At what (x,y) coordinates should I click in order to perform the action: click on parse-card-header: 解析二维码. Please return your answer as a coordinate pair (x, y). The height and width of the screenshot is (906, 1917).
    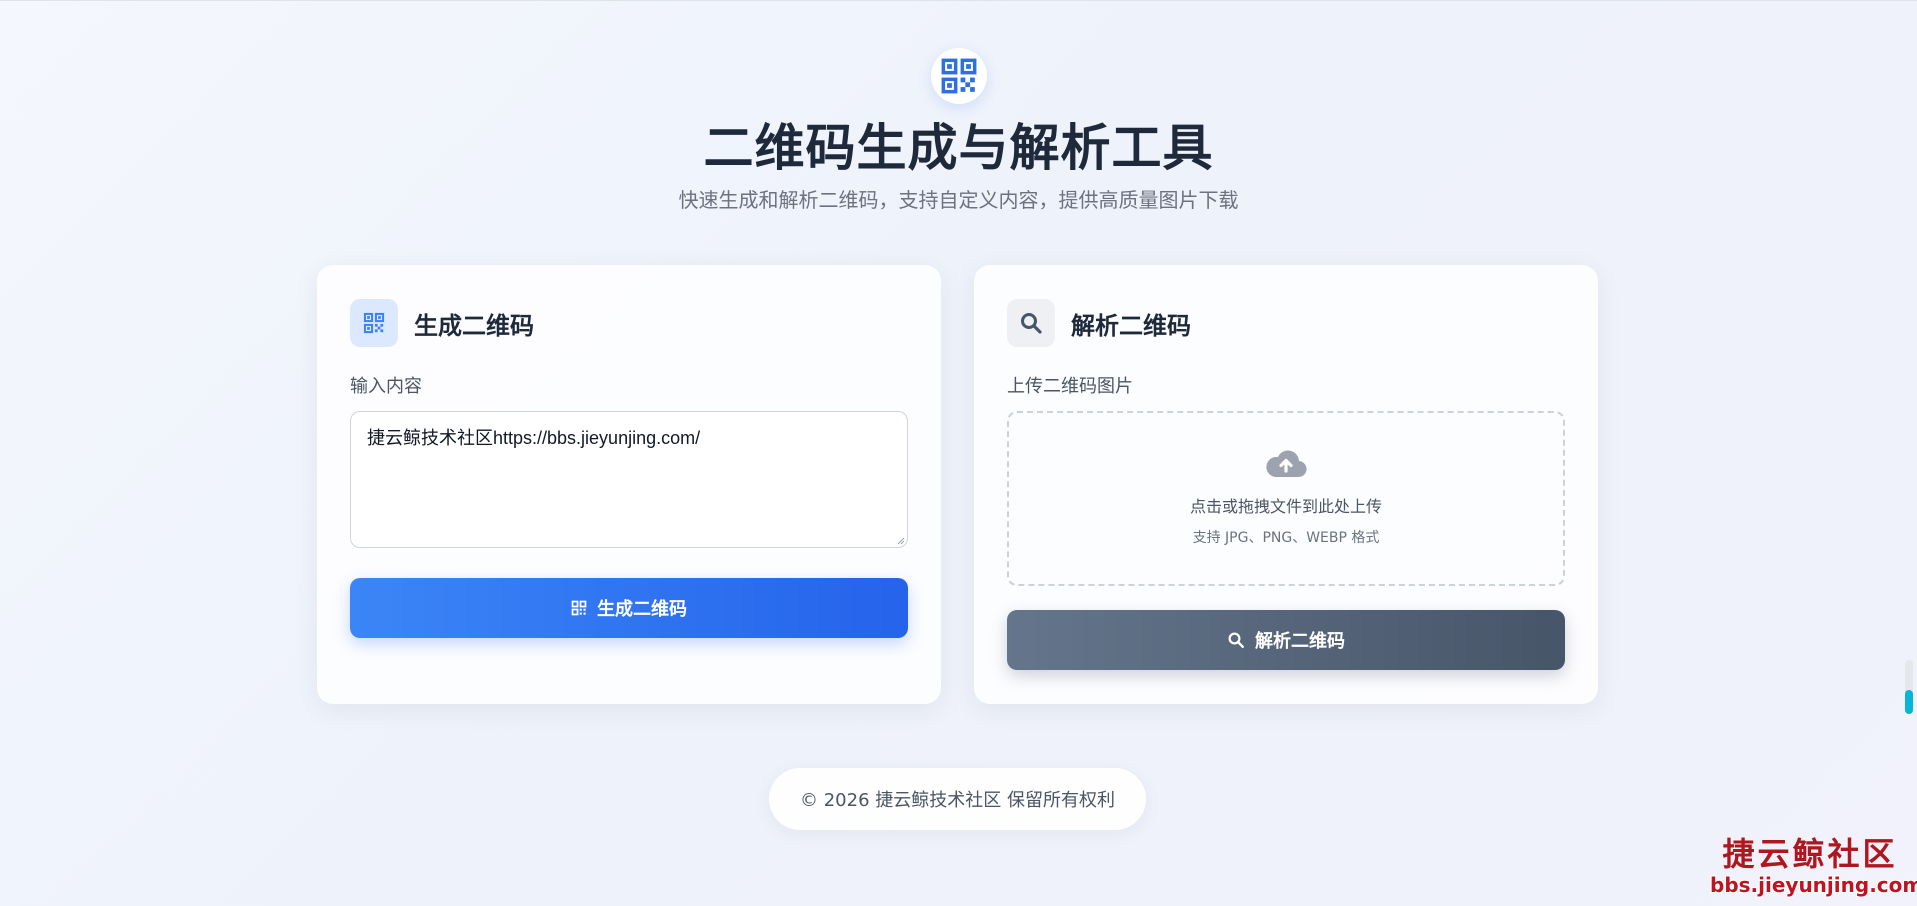
    Looking at the image, I should click on (1099, 323).